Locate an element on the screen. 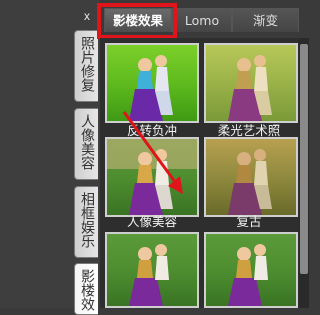 The height and width of the screenshot is (315, 320). tab-lomo: Lomo is located at coordinates (202, 20).